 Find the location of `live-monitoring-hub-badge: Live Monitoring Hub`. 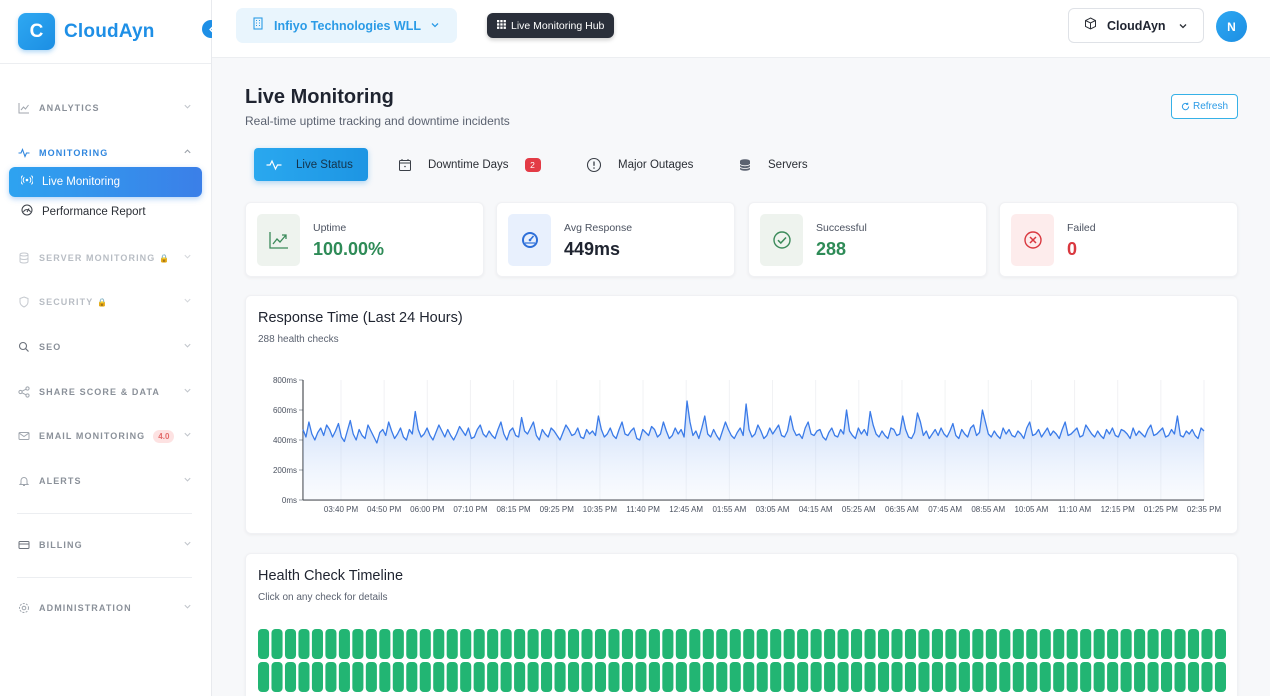

live-monitoring-hub-badge: Live Monitoring Hub is located at coordinates (551, 25).